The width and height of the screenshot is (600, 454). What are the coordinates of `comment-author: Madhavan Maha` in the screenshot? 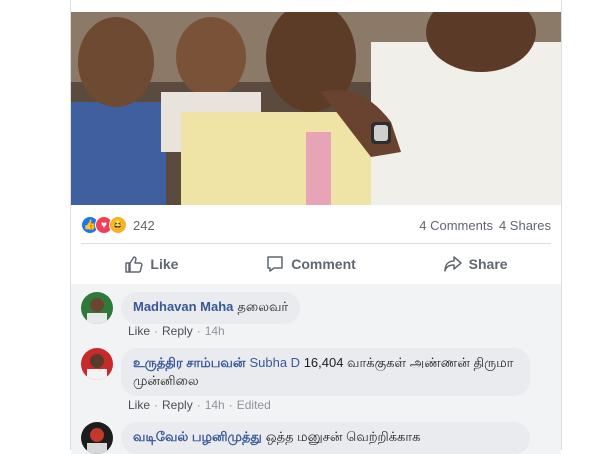 It's located at (183, 306).